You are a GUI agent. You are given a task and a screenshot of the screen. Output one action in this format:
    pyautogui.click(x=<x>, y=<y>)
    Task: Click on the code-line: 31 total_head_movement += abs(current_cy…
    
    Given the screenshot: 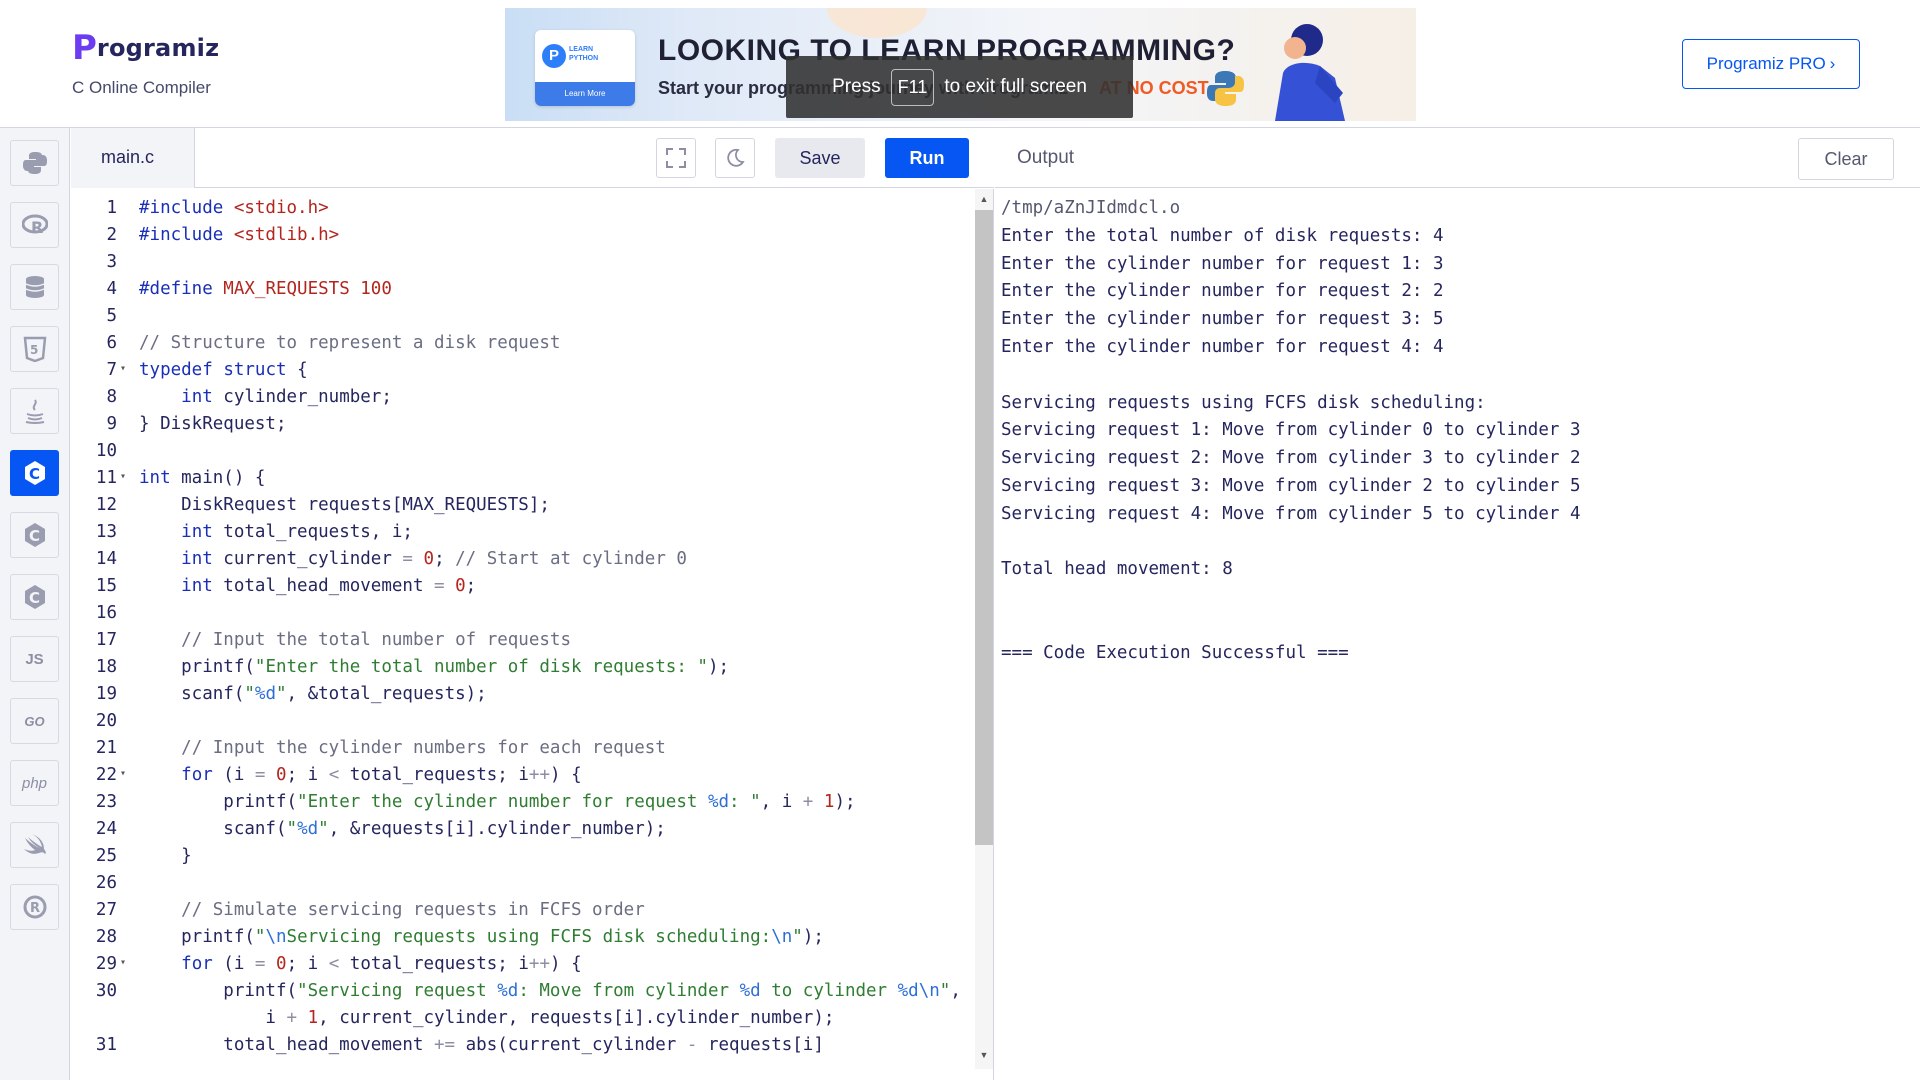 What is the action you would take?
    pyautogui.click(x=521, y=1045)
    